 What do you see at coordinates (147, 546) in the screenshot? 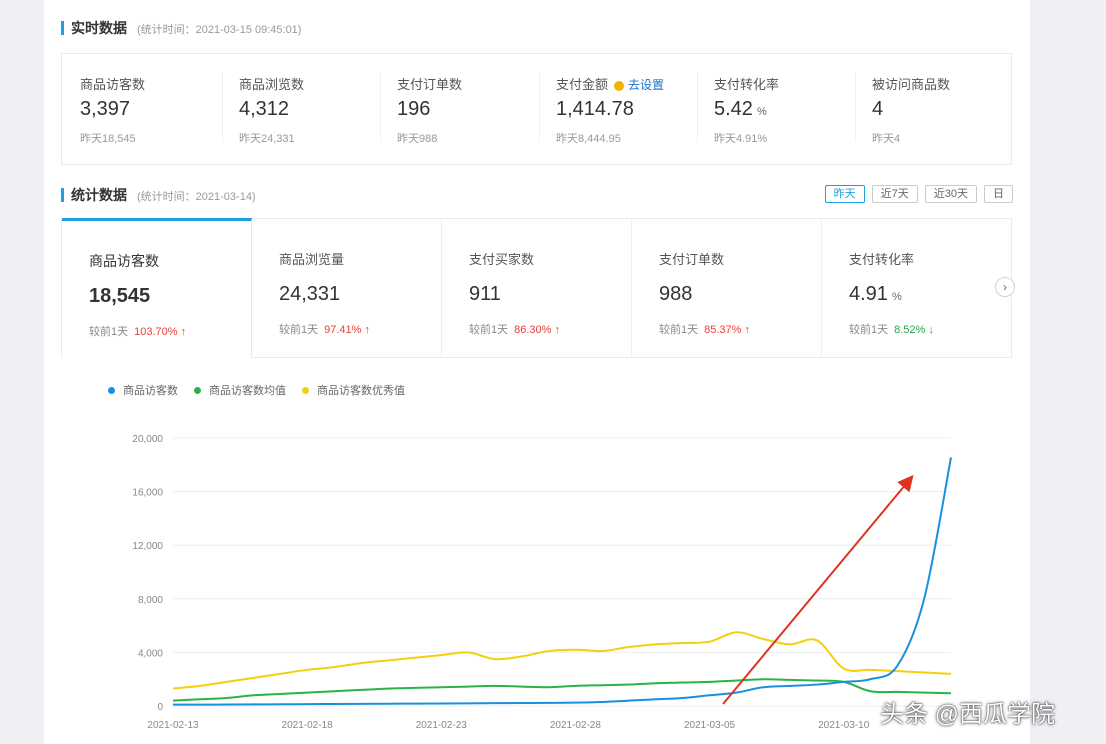
I see `y-tick-label: 12,000` at bounding box center [147, 546].